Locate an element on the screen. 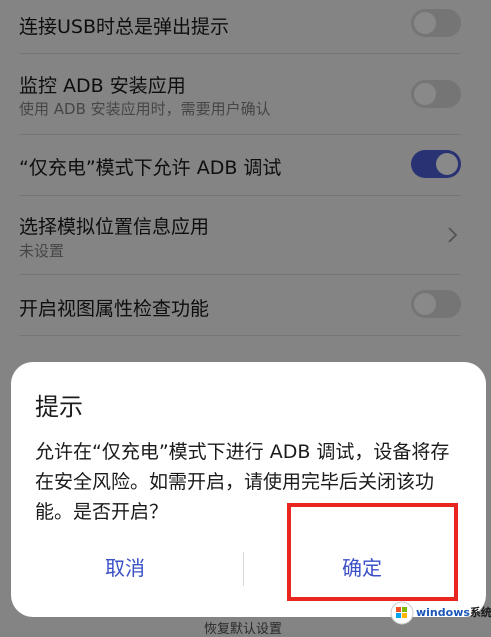 Image resolution: width=491 pixels, height=637 pixels. dialog-title: 提示 is located at coordinates (59, 407).